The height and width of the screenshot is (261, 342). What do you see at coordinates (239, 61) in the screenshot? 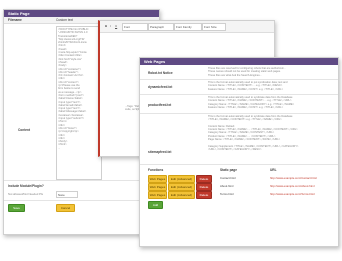
I see `web-pages-title: Web Pages` at bounding box center [239, 61].